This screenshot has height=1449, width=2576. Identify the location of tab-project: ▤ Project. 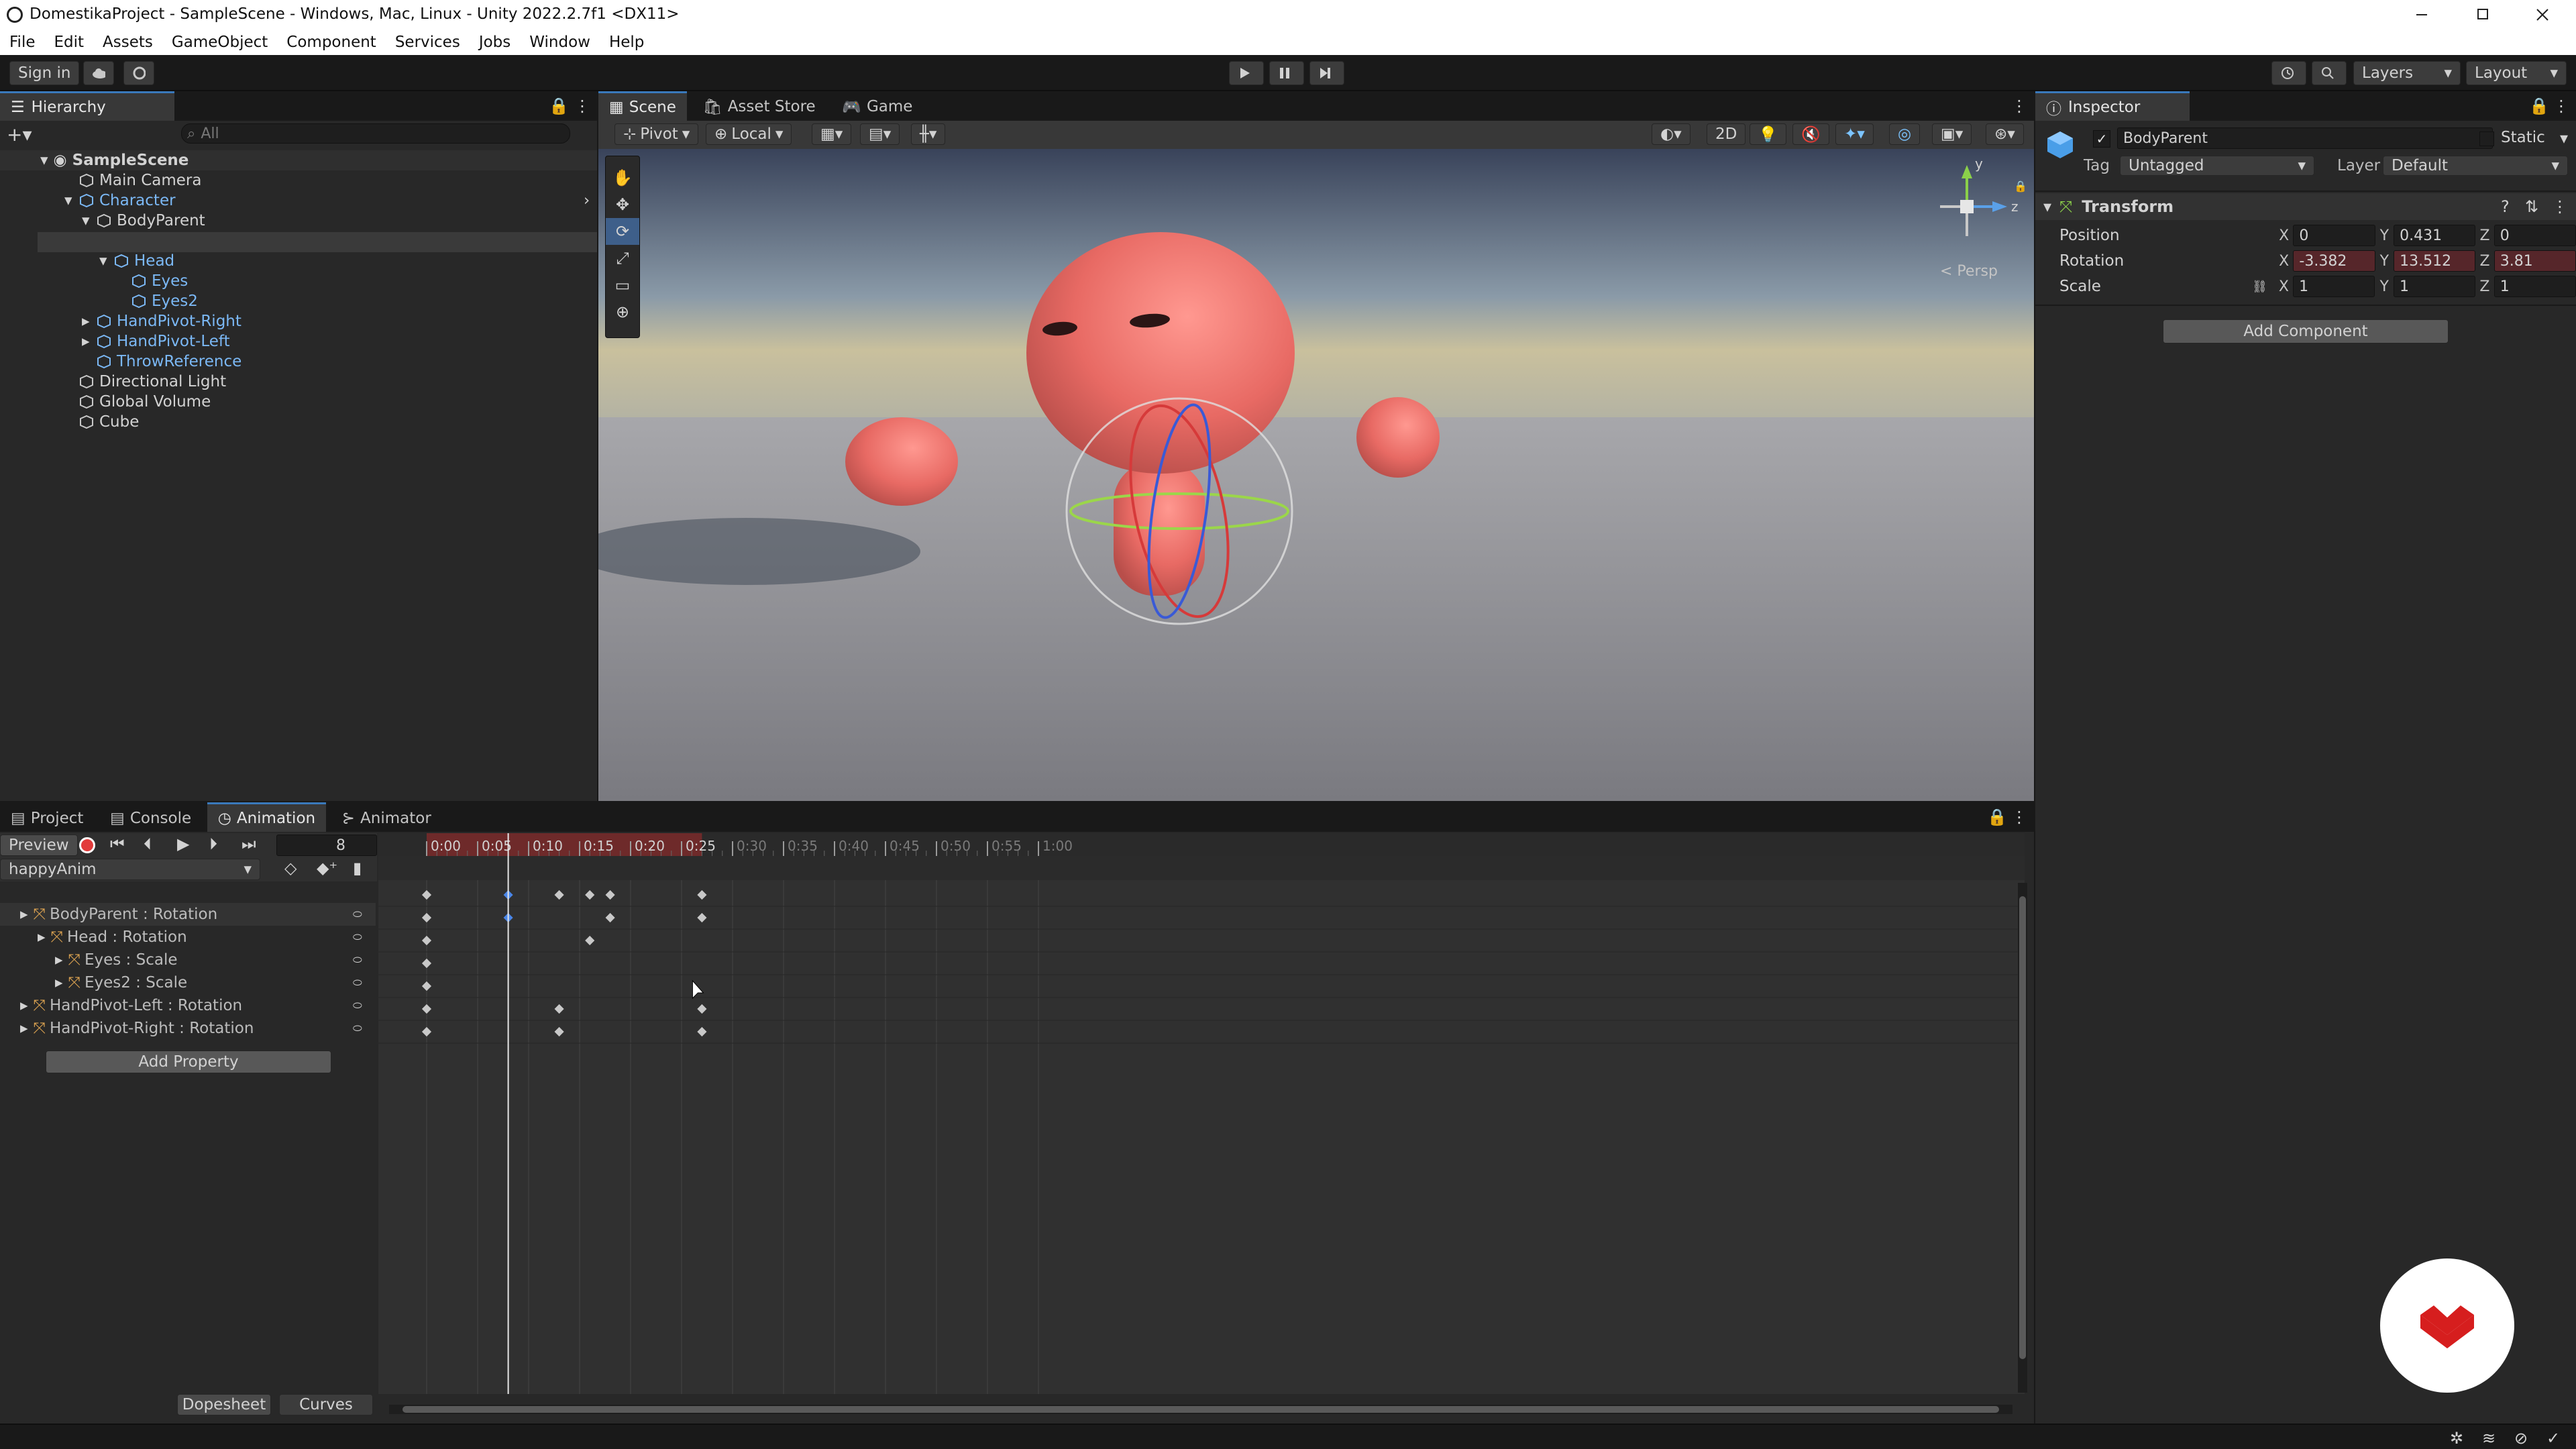
(47, 818).